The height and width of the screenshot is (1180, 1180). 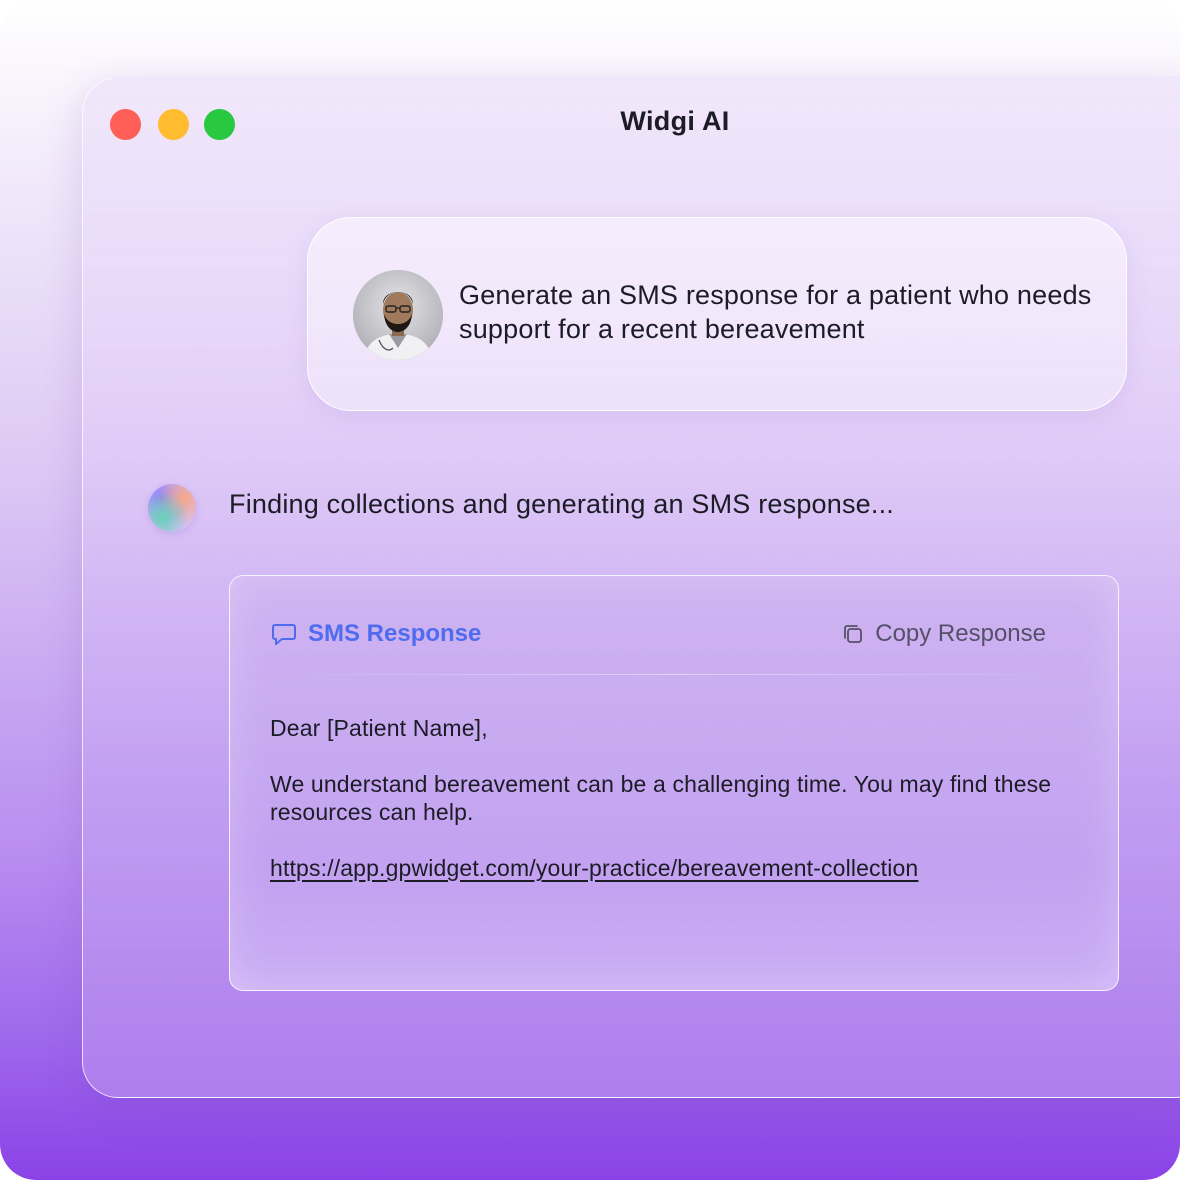 What do you see at coordinates (674, 674) in the screenshot?
I see `card-divider` at bounding box center [674, 674].